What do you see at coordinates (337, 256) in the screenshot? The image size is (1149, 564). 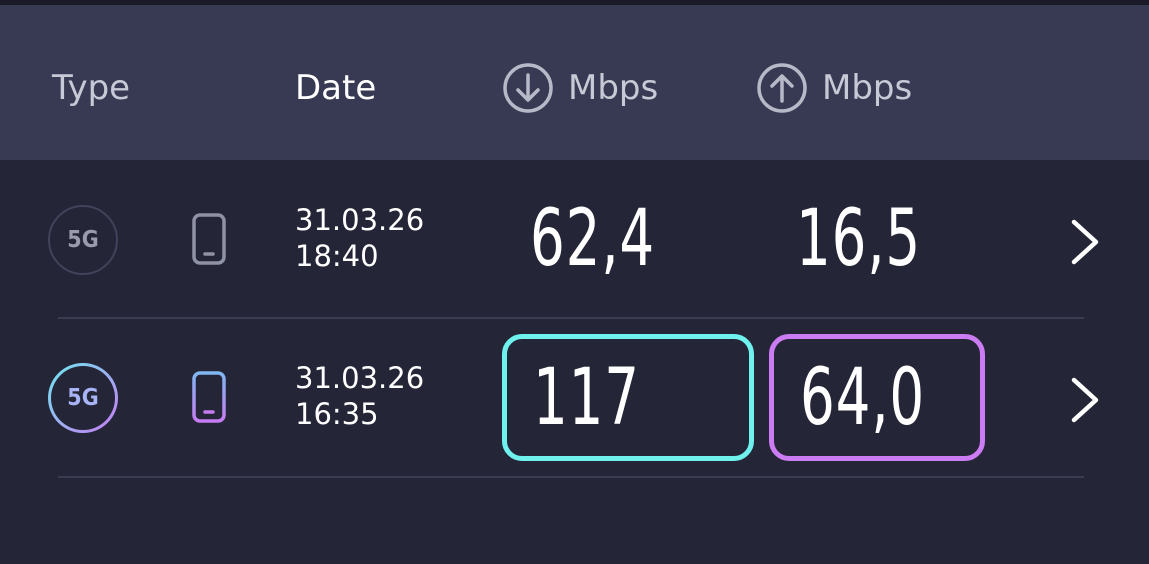 I see `test-time: 18:40` at bounding box center [337, 256].